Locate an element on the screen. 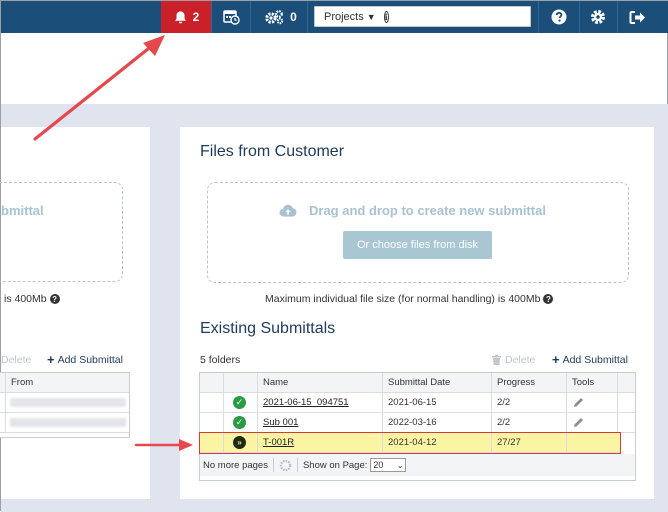 This screenshot has height=512, width=668. dropzone-label: Drag and drop to create new submittal is located at coordinates (412, 210).